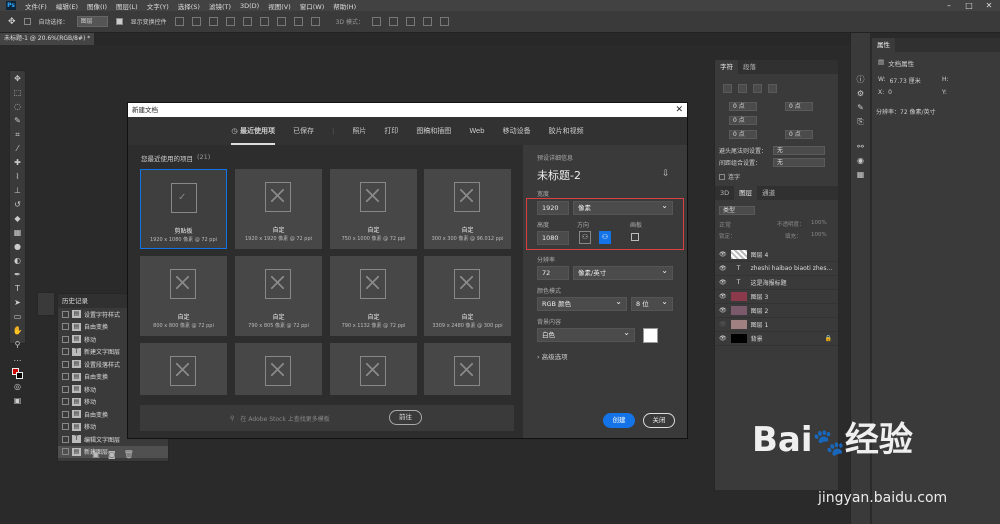 Image resolution: width=1000 pixels, height=524 pixels. Describe the element at coordinates (819, 235) in the screenshot. I see `fill-value: 100%` at that location.